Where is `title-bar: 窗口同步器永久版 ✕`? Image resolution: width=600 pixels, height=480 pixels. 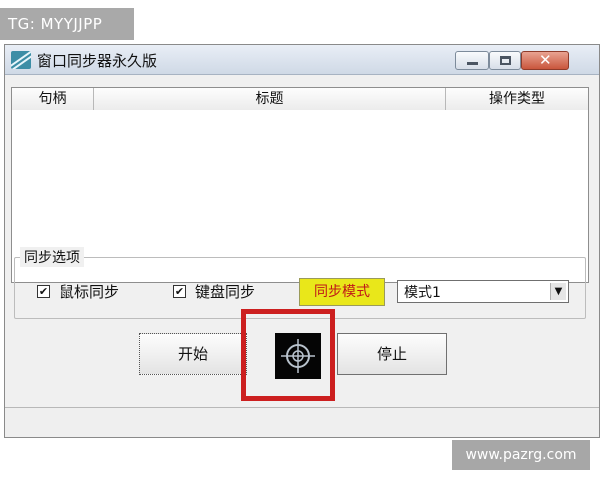 title-bar: 窗口同步器永久版 ✕ is located at coordinates (302, 60).